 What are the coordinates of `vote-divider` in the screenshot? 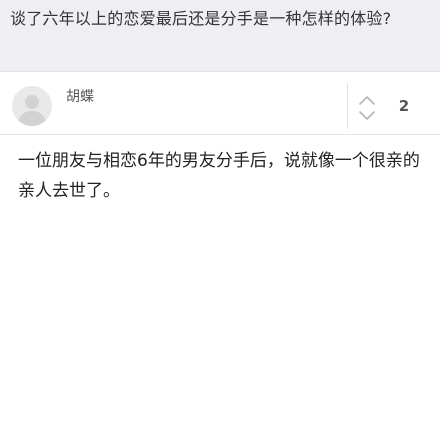 It's located at (347, 106).